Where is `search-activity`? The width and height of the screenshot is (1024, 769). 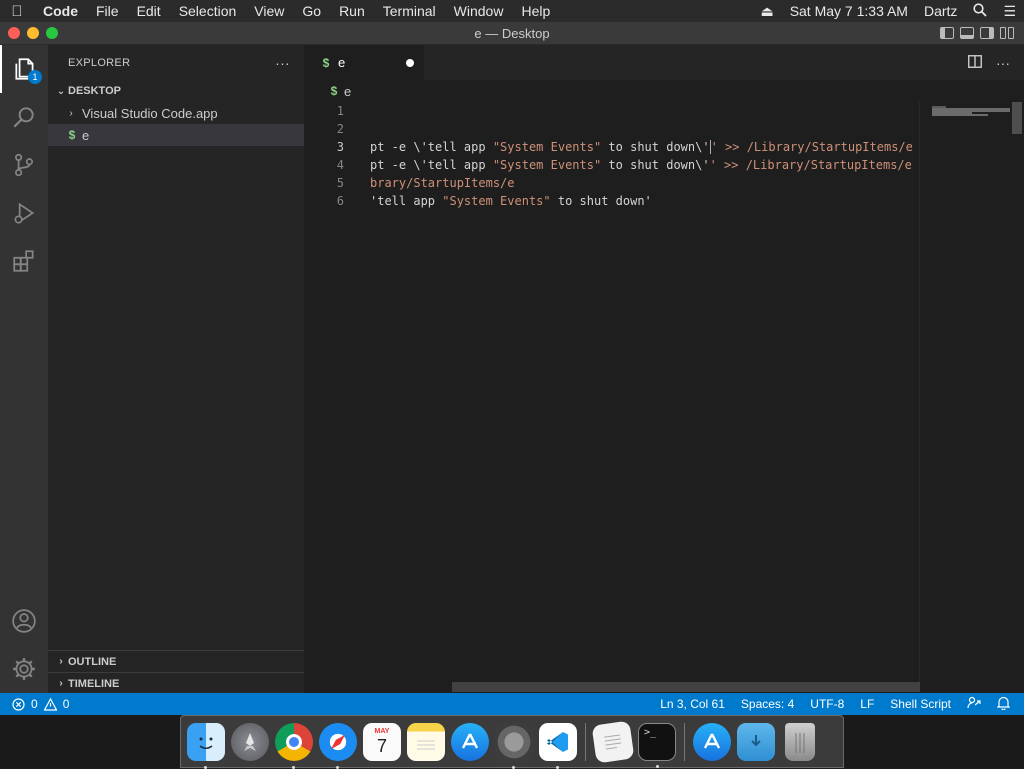 search-activity is located at coordinates (24, 117).